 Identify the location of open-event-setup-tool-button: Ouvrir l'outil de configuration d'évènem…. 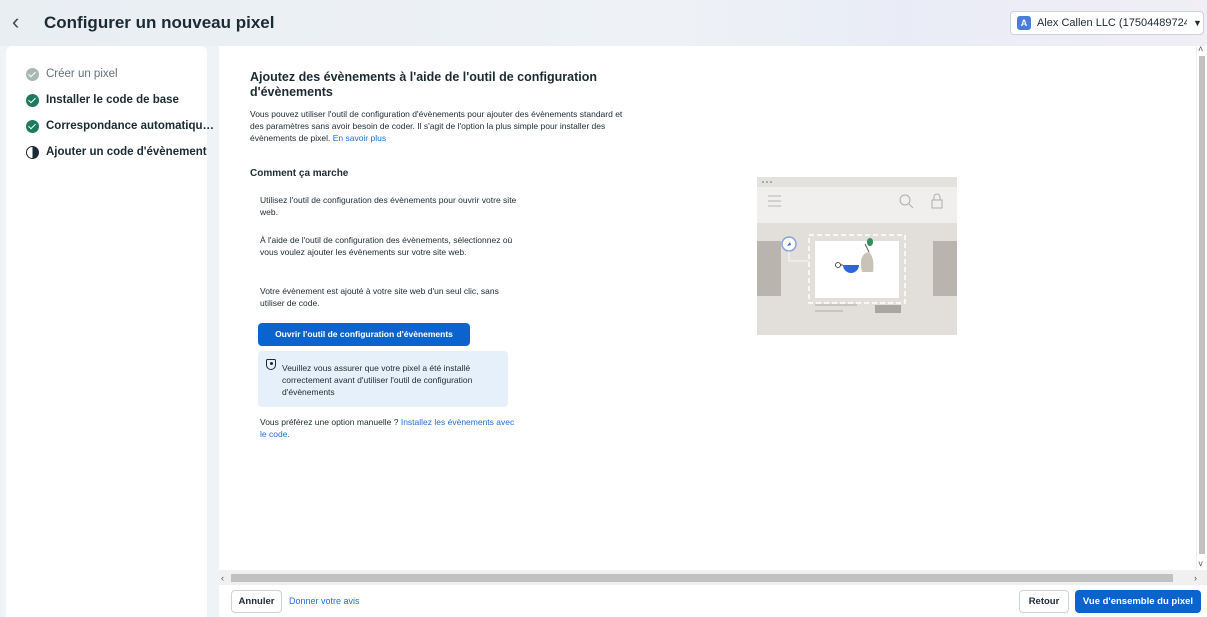
(364, 334).